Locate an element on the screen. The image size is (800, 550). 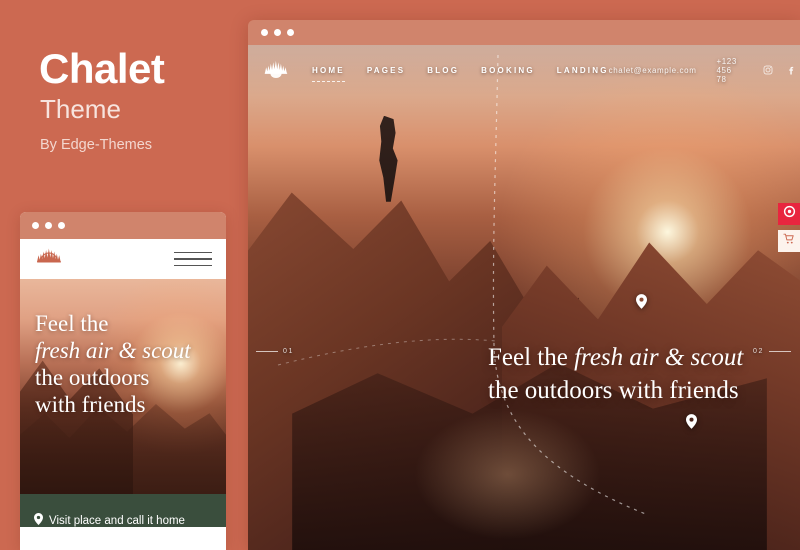
map-pin-marker-top is located at coordinates (641, 301).